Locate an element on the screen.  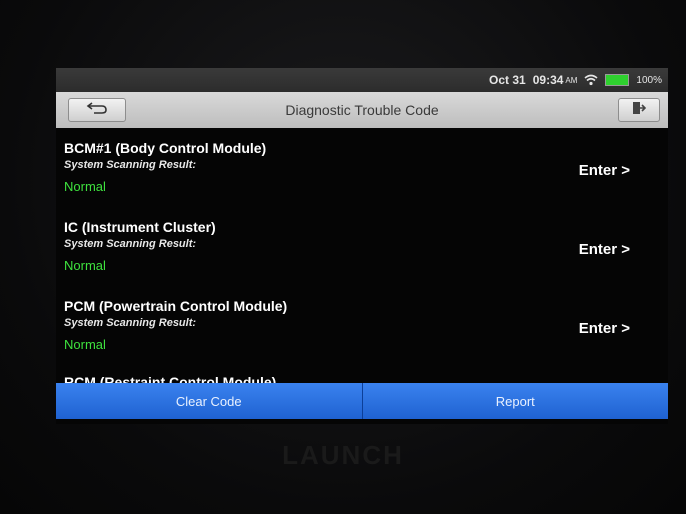
wifi-icon is located at coordinates (591, 80).